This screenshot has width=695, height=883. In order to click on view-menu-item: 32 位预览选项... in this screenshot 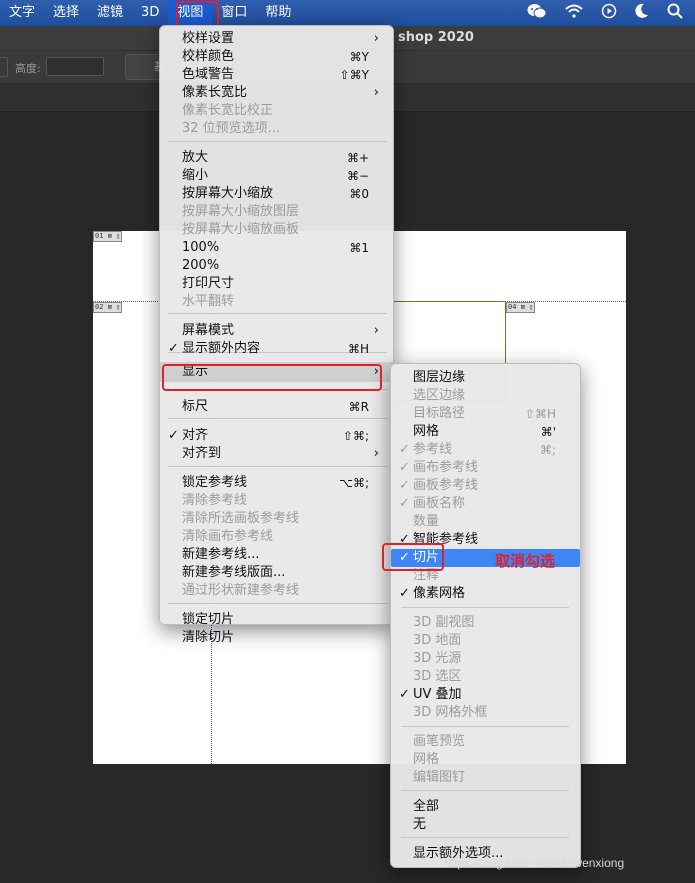, I will do `click(276, 129)`.